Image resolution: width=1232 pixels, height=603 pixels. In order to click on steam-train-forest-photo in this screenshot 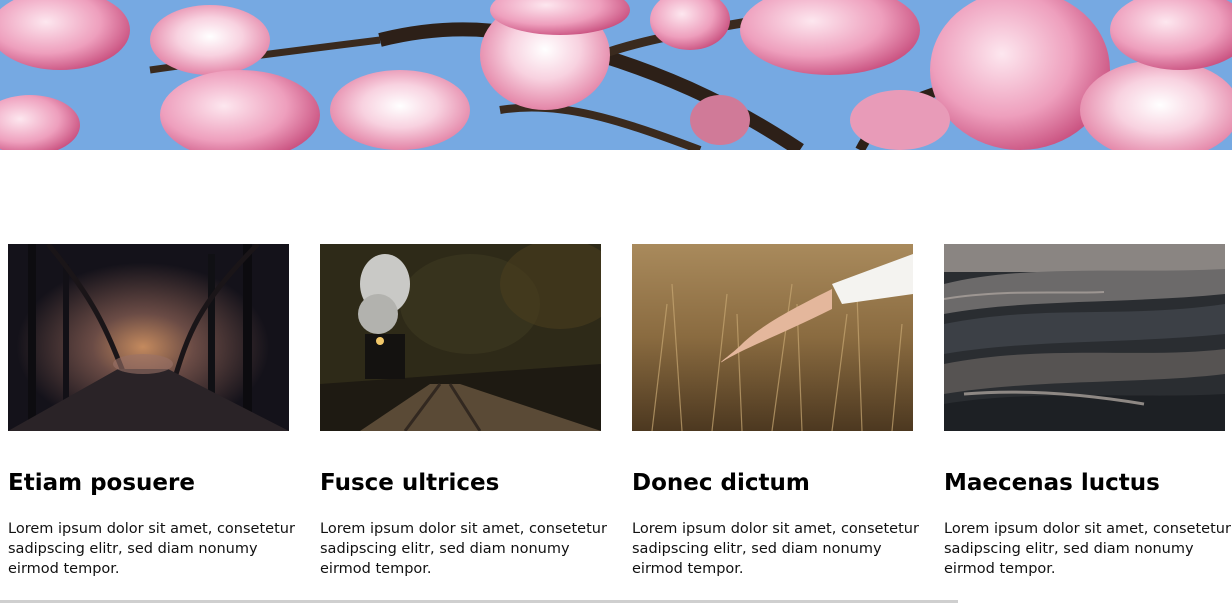, I will do `click(460, 337)`.